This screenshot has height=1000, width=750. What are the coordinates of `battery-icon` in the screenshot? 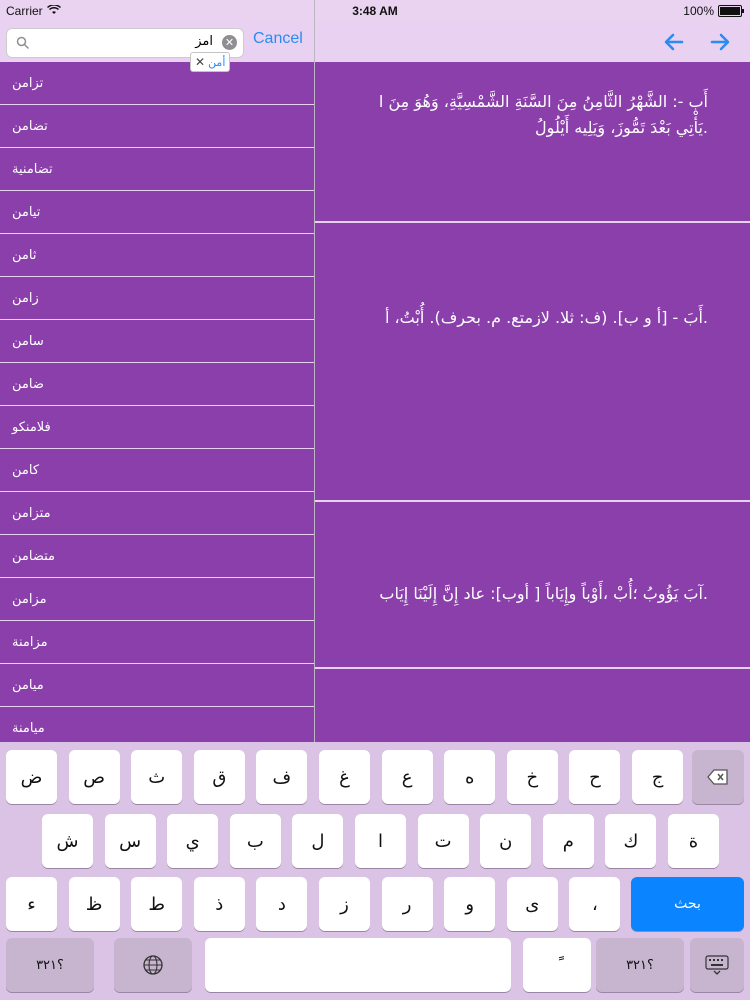 It's located at (731, 11).